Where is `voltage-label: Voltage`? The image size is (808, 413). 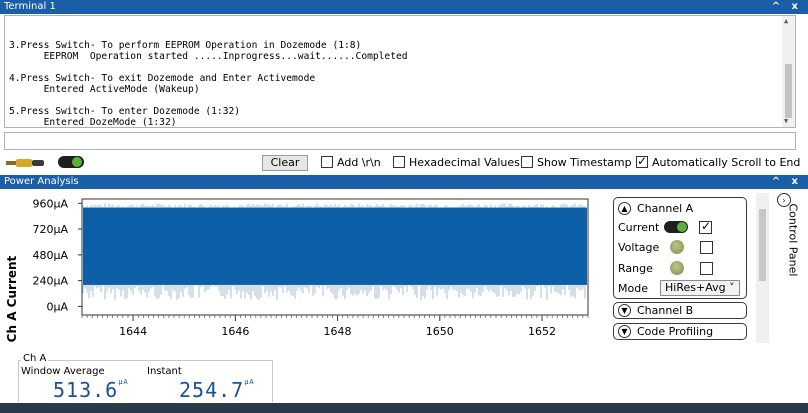
voltage-label: Voltage is located at coordinates (639, 247).